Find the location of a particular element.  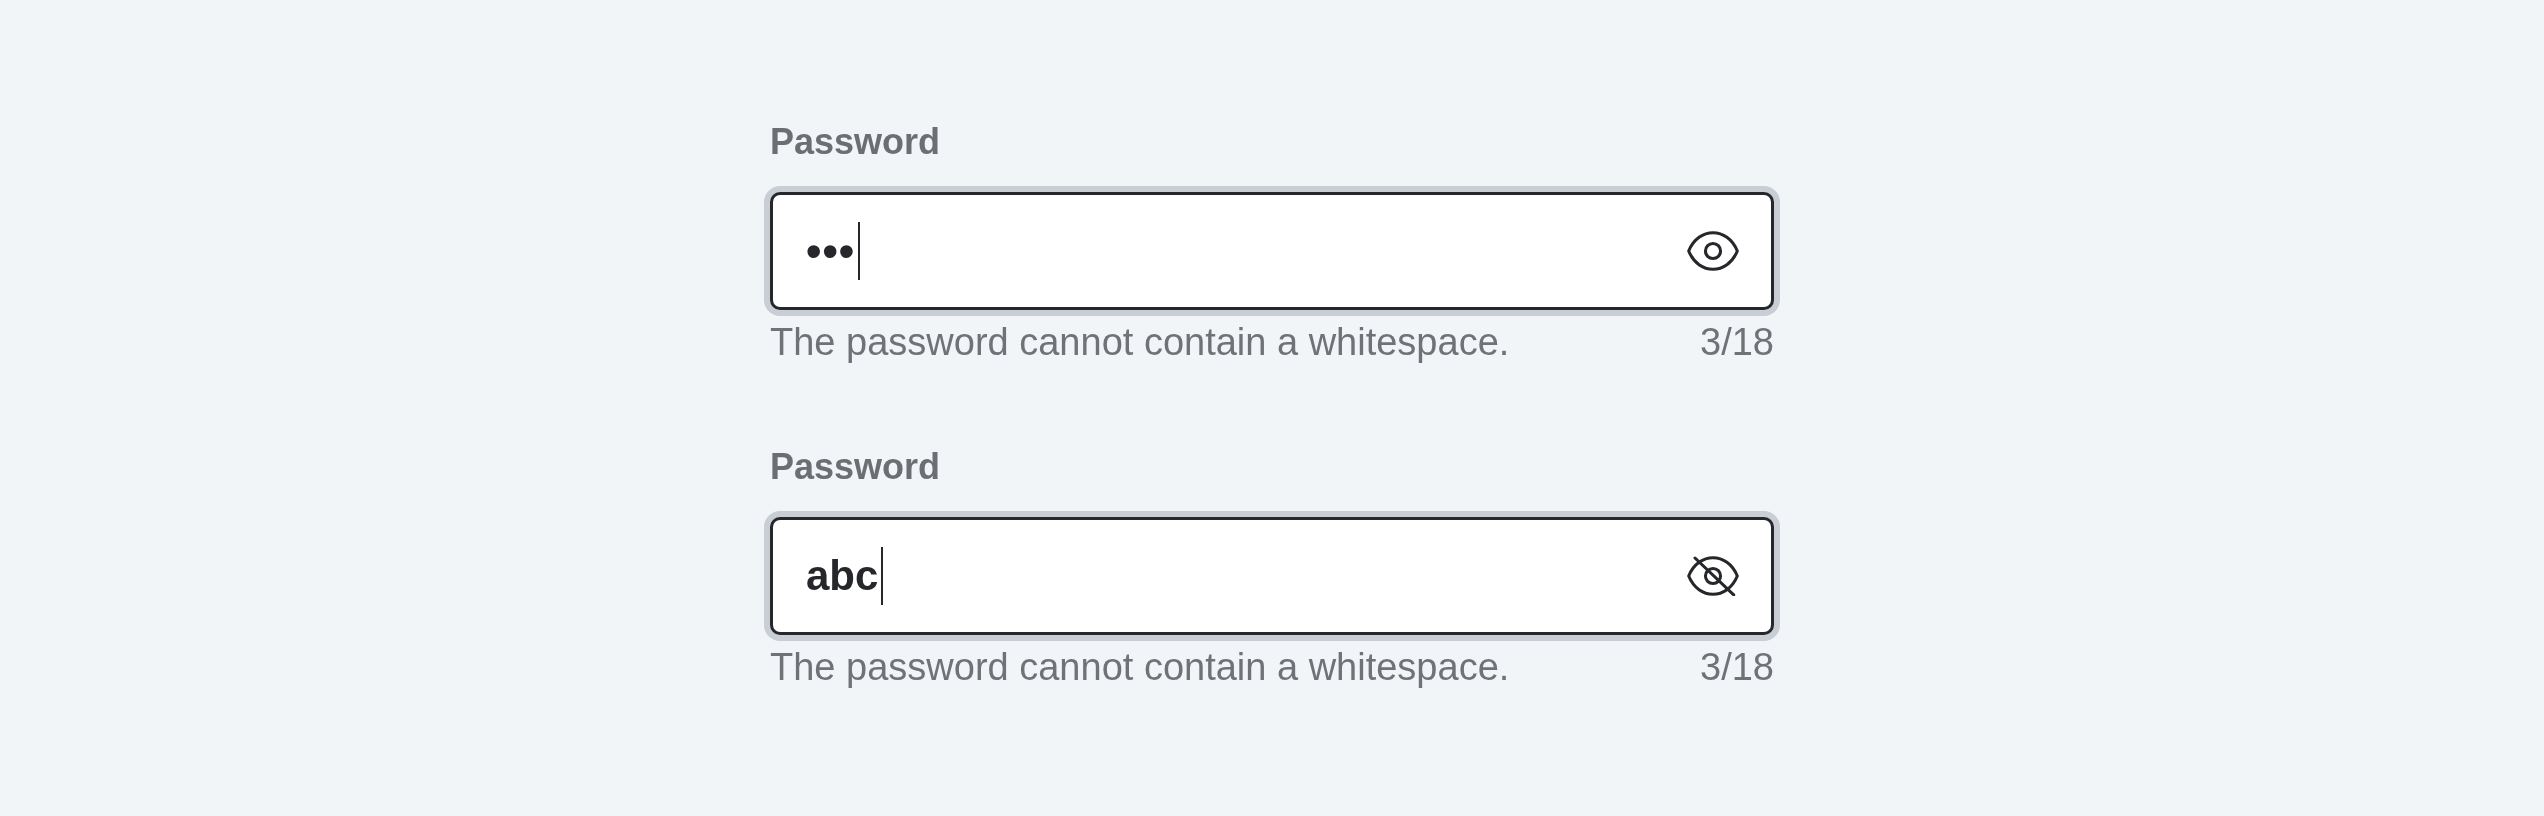

field-value: ••• is located at coordinates (831, 251).